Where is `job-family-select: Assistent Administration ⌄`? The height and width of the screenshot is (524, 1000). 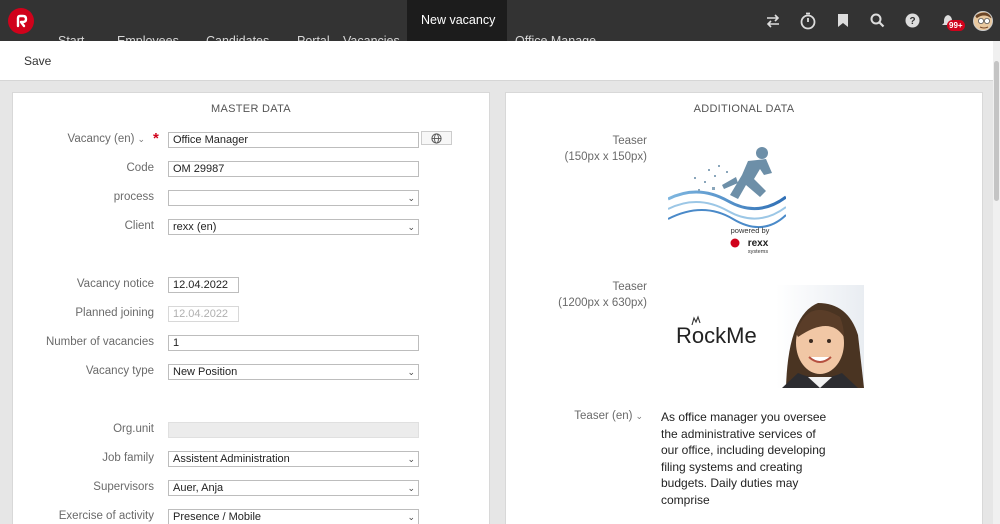
job-family-select: Assistent Administration ⌄ is located at coordinates (293, 459).